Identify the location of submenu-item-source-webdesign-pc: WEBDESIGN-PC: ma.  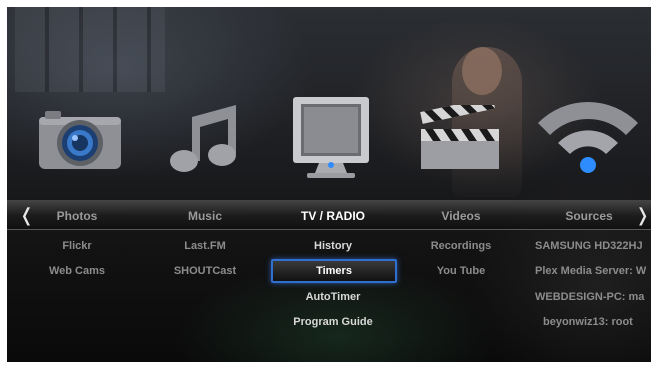
(593, 297).